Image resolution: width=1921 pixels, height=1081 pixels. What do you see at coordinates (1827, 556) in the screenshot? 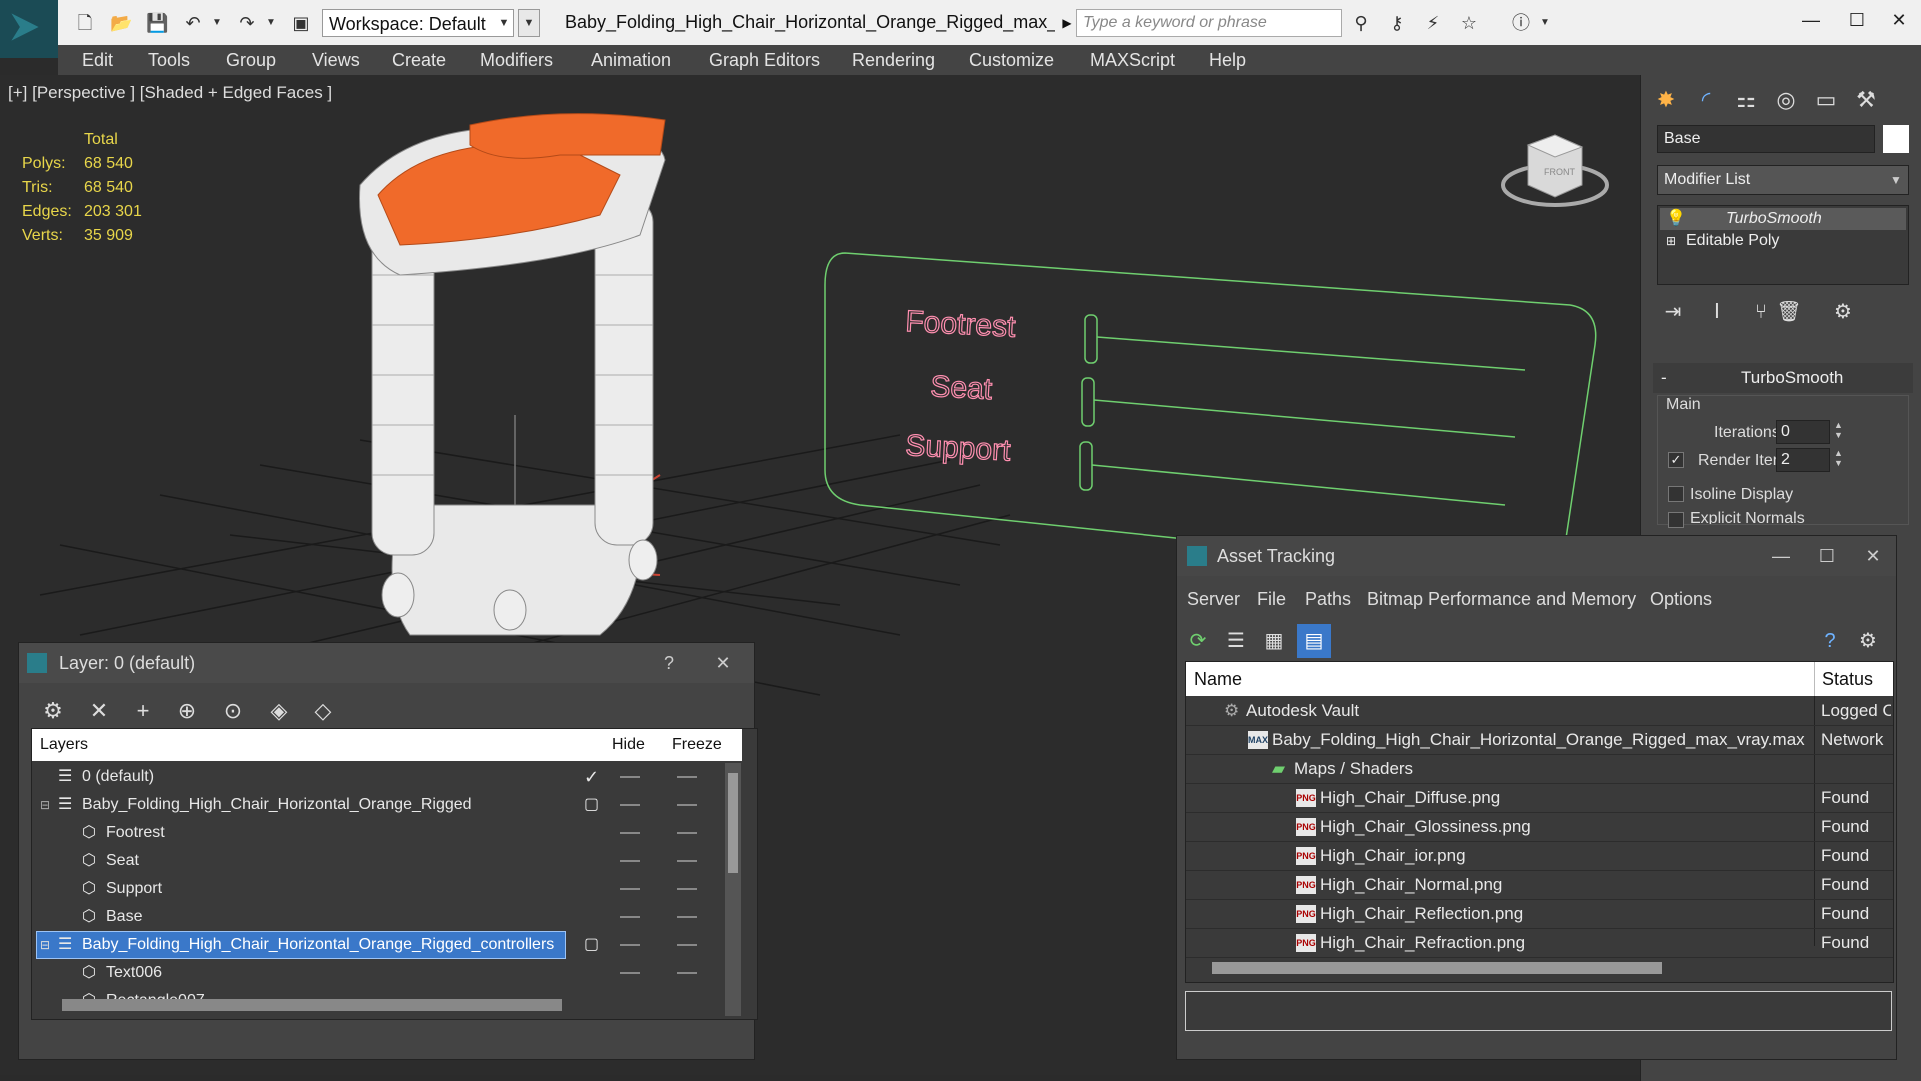
I see `maximize-icon: ☐` at bounding box center [1827, 556].